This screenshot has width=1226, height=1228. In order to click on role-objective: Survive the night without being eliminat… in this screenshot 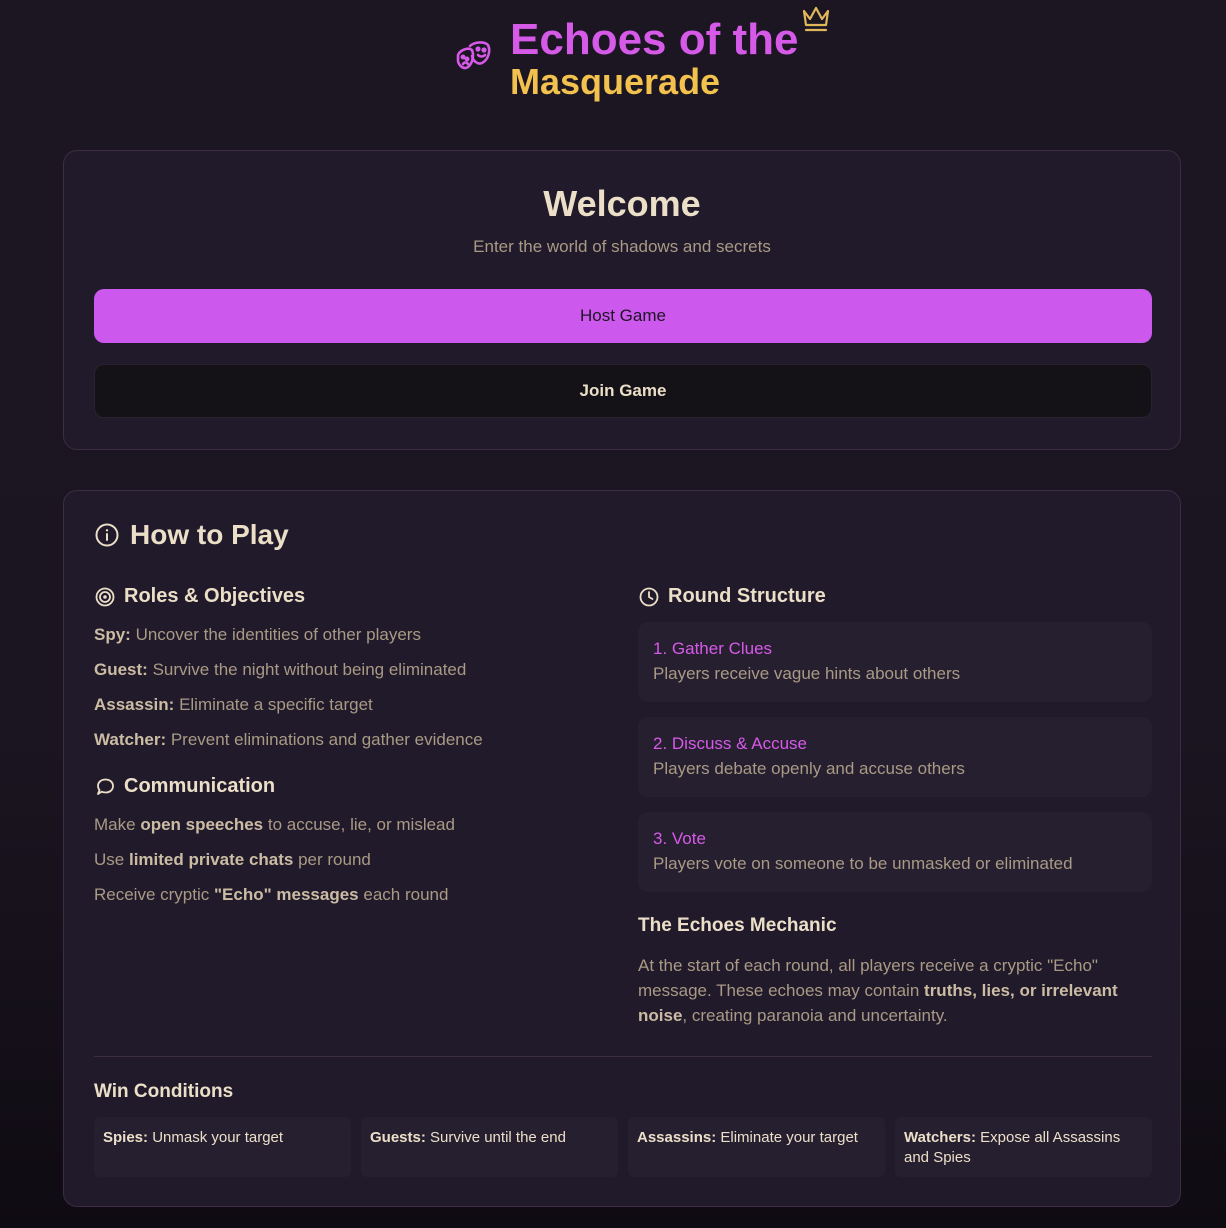, I will do `click(309, 669)`.